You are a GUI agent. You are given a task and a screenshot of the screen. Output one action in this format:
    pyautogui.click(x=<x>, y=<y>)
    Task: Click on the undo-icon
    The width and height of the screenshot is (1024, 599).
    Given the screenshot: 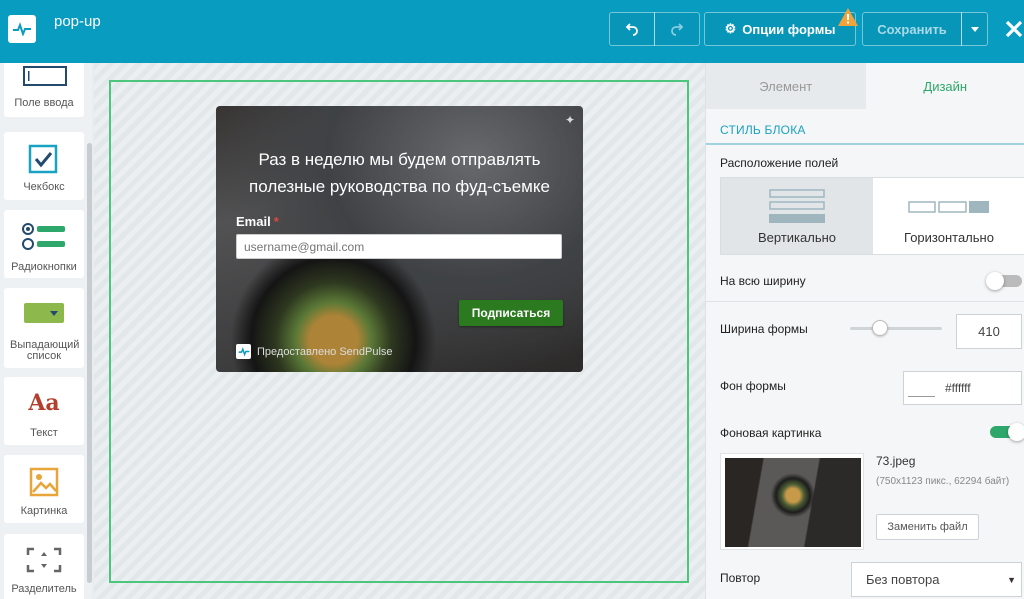 What is the action you would take?
    pyautogui.click(x=631, y=29)
    